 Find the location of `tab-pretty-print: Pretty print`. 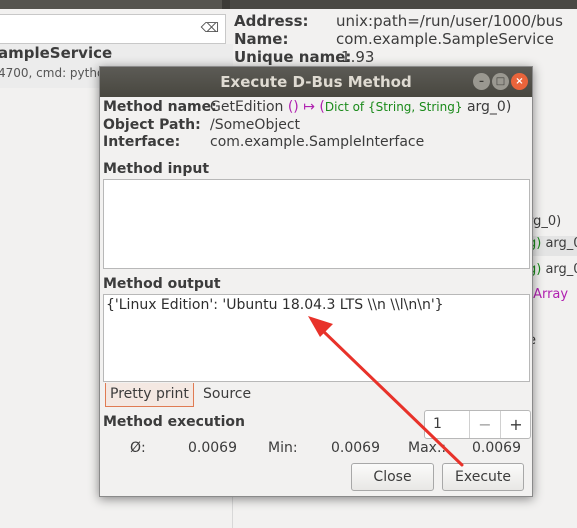

tab-pretty-print: Pretty print is located at coordinates (149, 395).